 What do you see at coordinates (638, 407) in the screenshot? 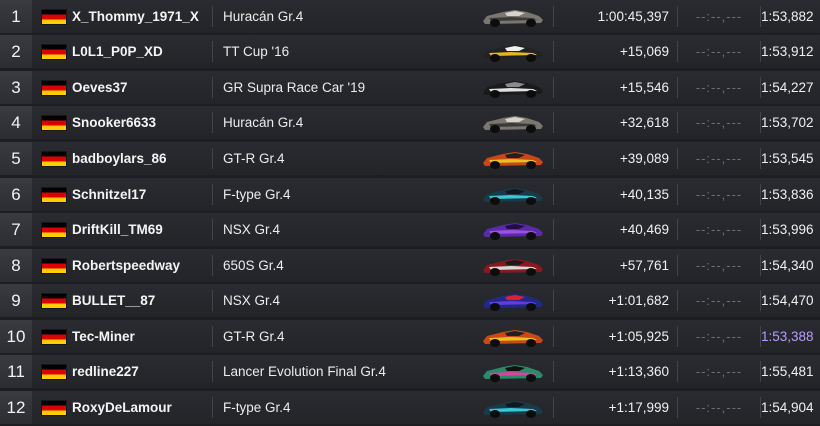
I see `gap-time: +1:17,999` at bounding box center [638, 407].